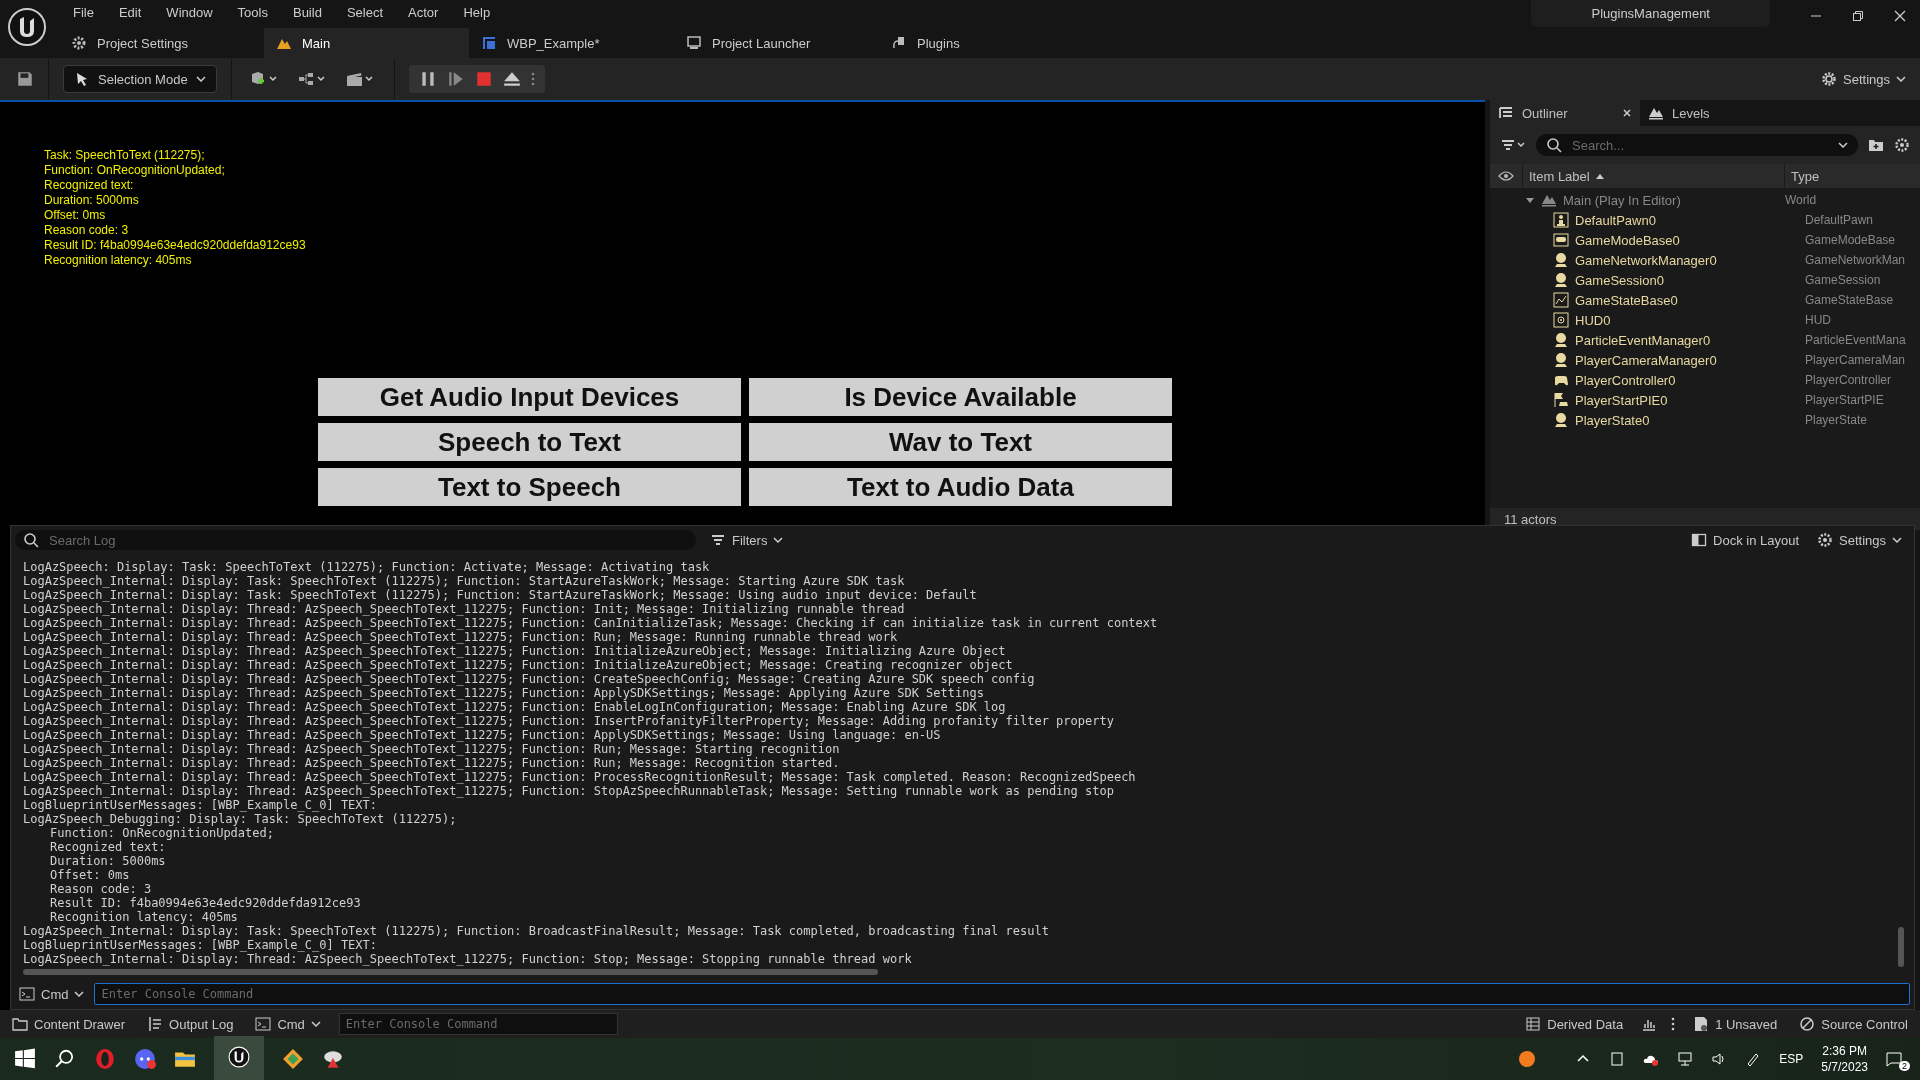  I want to click on log-line: Recognition latency: 405ms, so click(144, 917).